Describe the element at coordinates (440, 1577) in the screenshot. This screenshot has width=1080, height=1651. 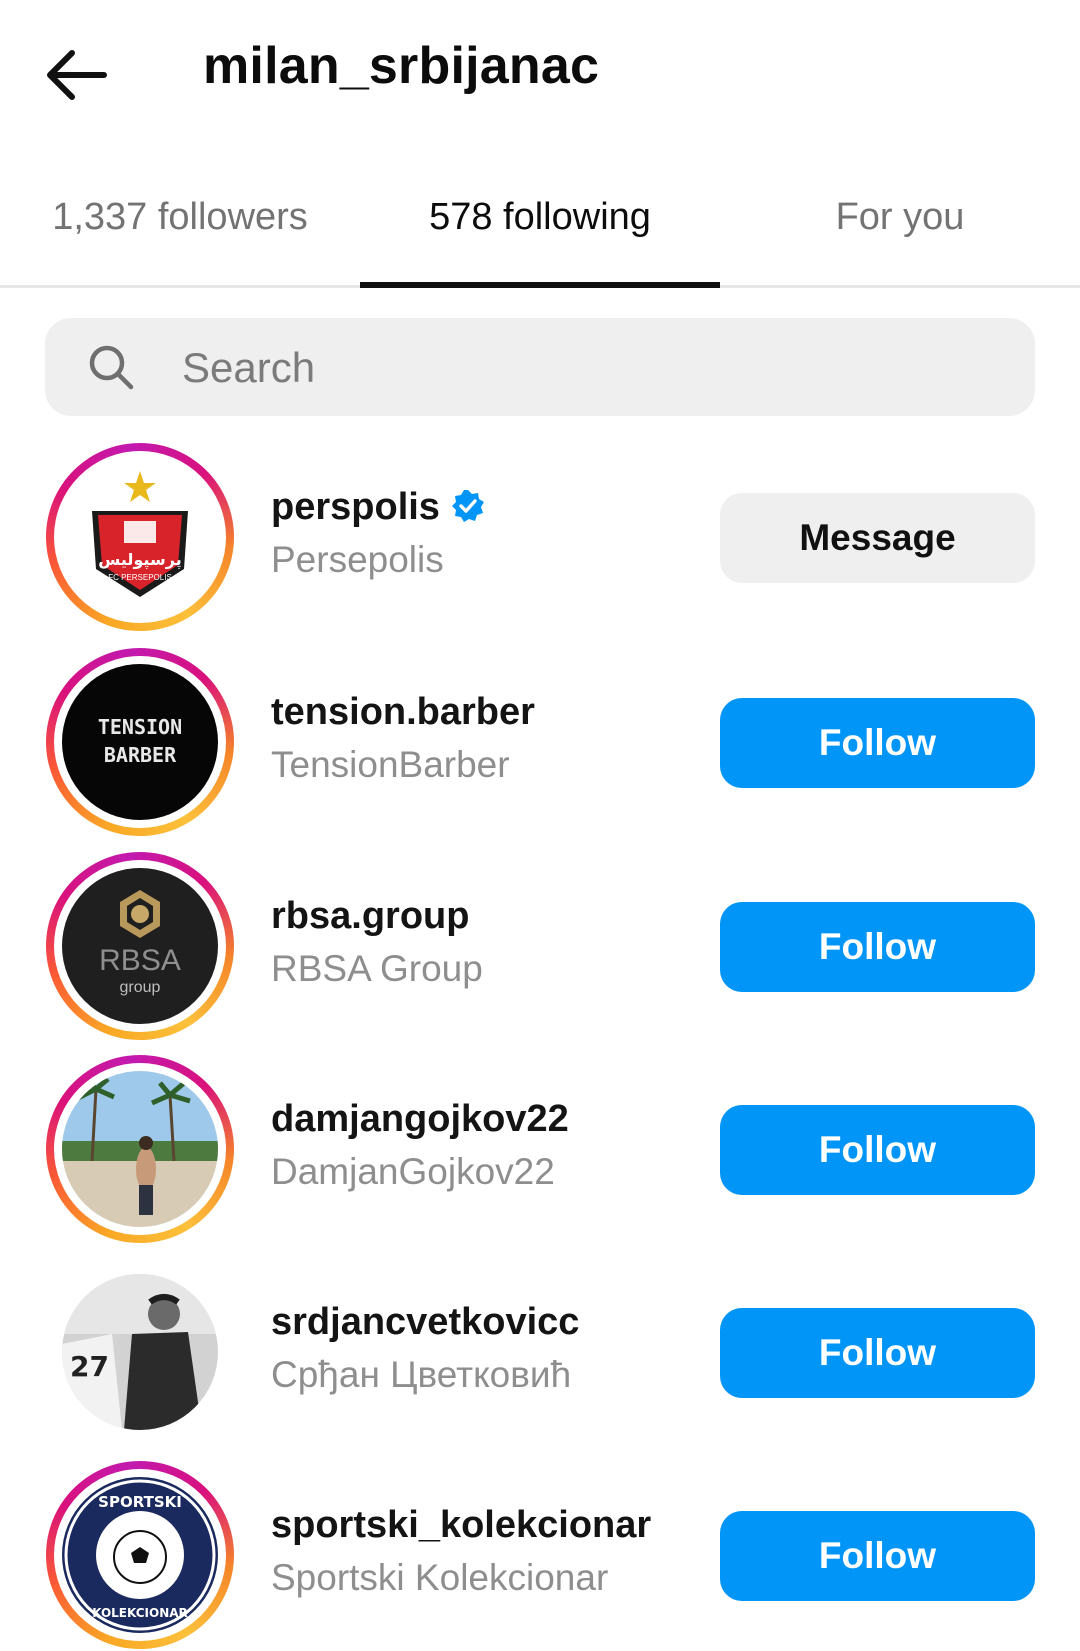
I see `full-name: Sportski Kolekcionar` at that location.